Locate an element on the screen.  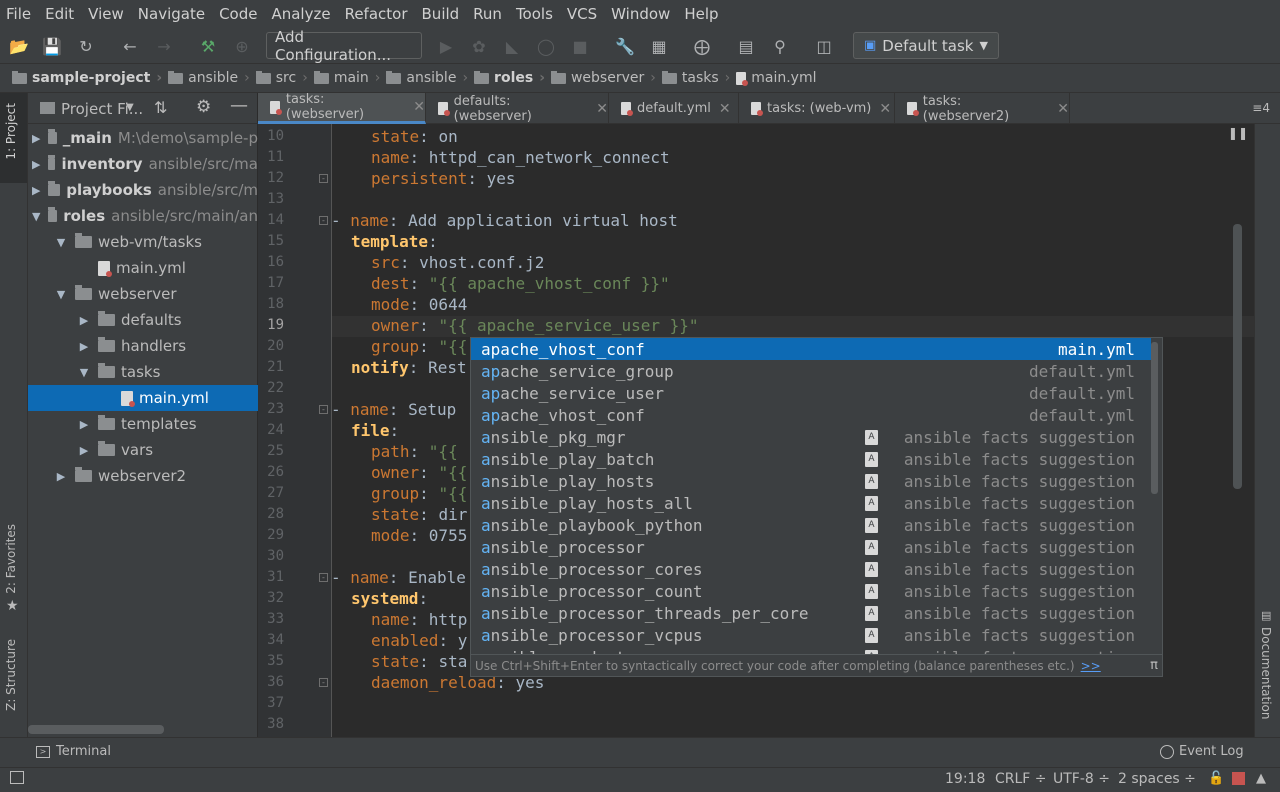
menu-analyze: Analyze is located at coordinates (300, 14).